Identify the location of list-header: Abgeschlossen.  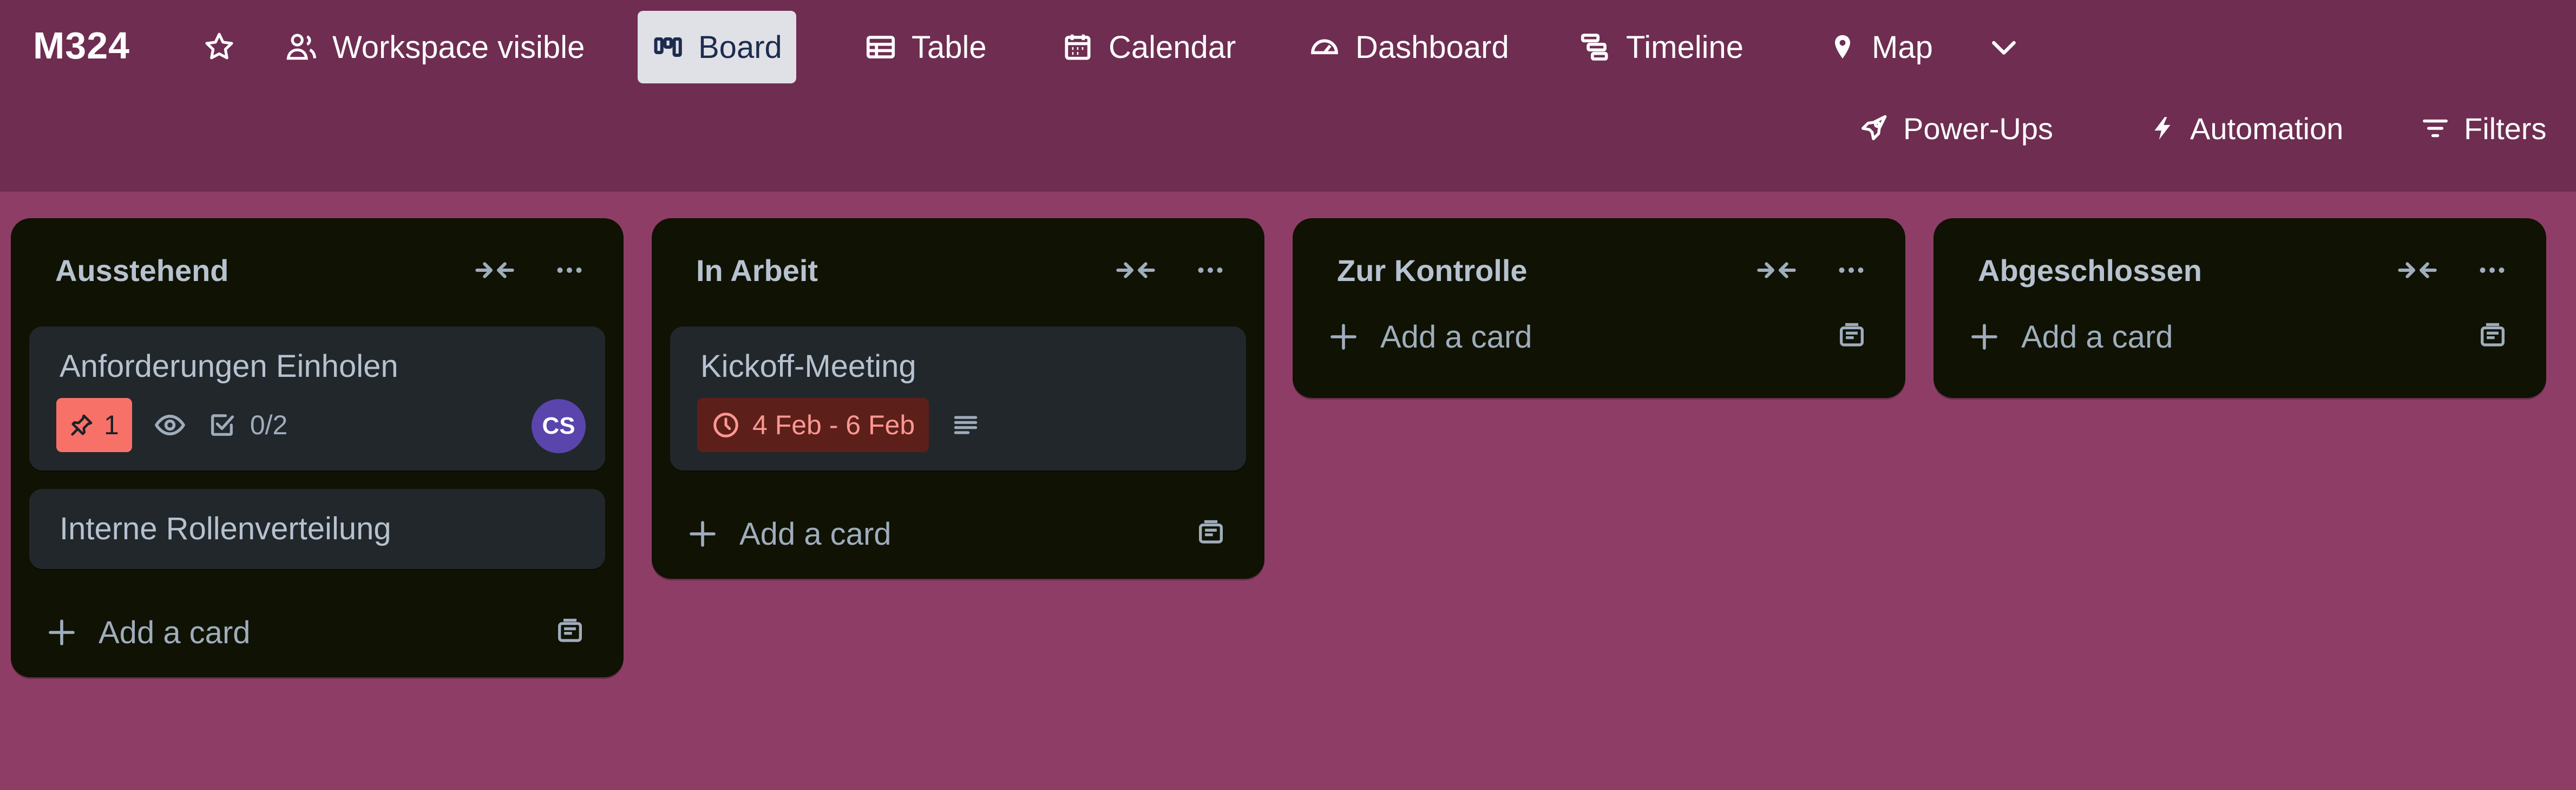
(2239, 263).